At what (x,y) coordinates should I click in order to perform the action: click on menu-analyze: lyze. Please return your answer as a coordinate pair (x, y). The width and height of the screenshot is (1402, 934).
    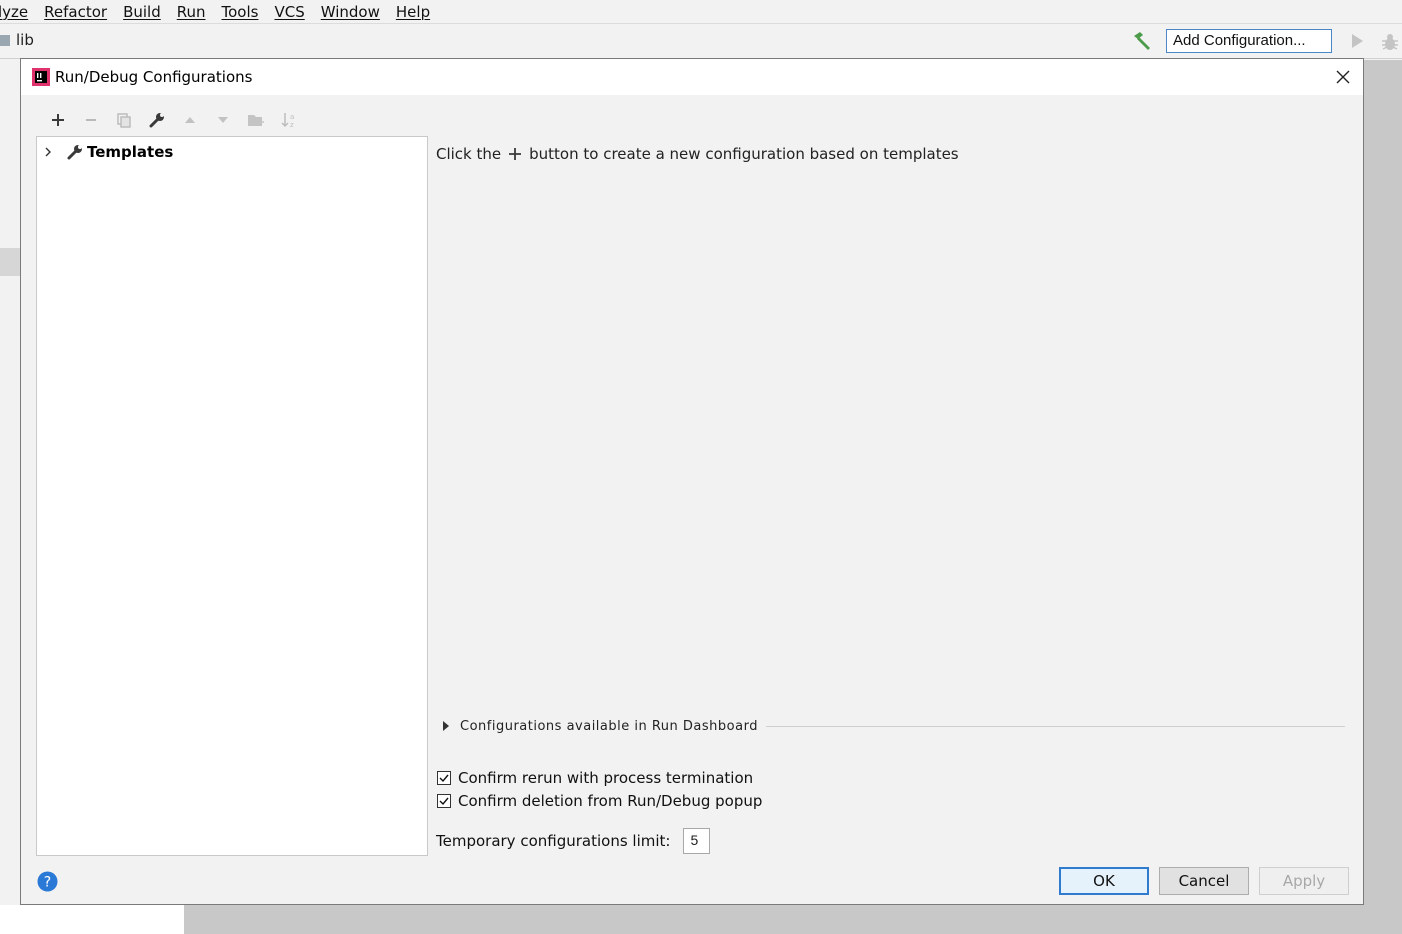
    Looking at the image, I should click on (14, 12).